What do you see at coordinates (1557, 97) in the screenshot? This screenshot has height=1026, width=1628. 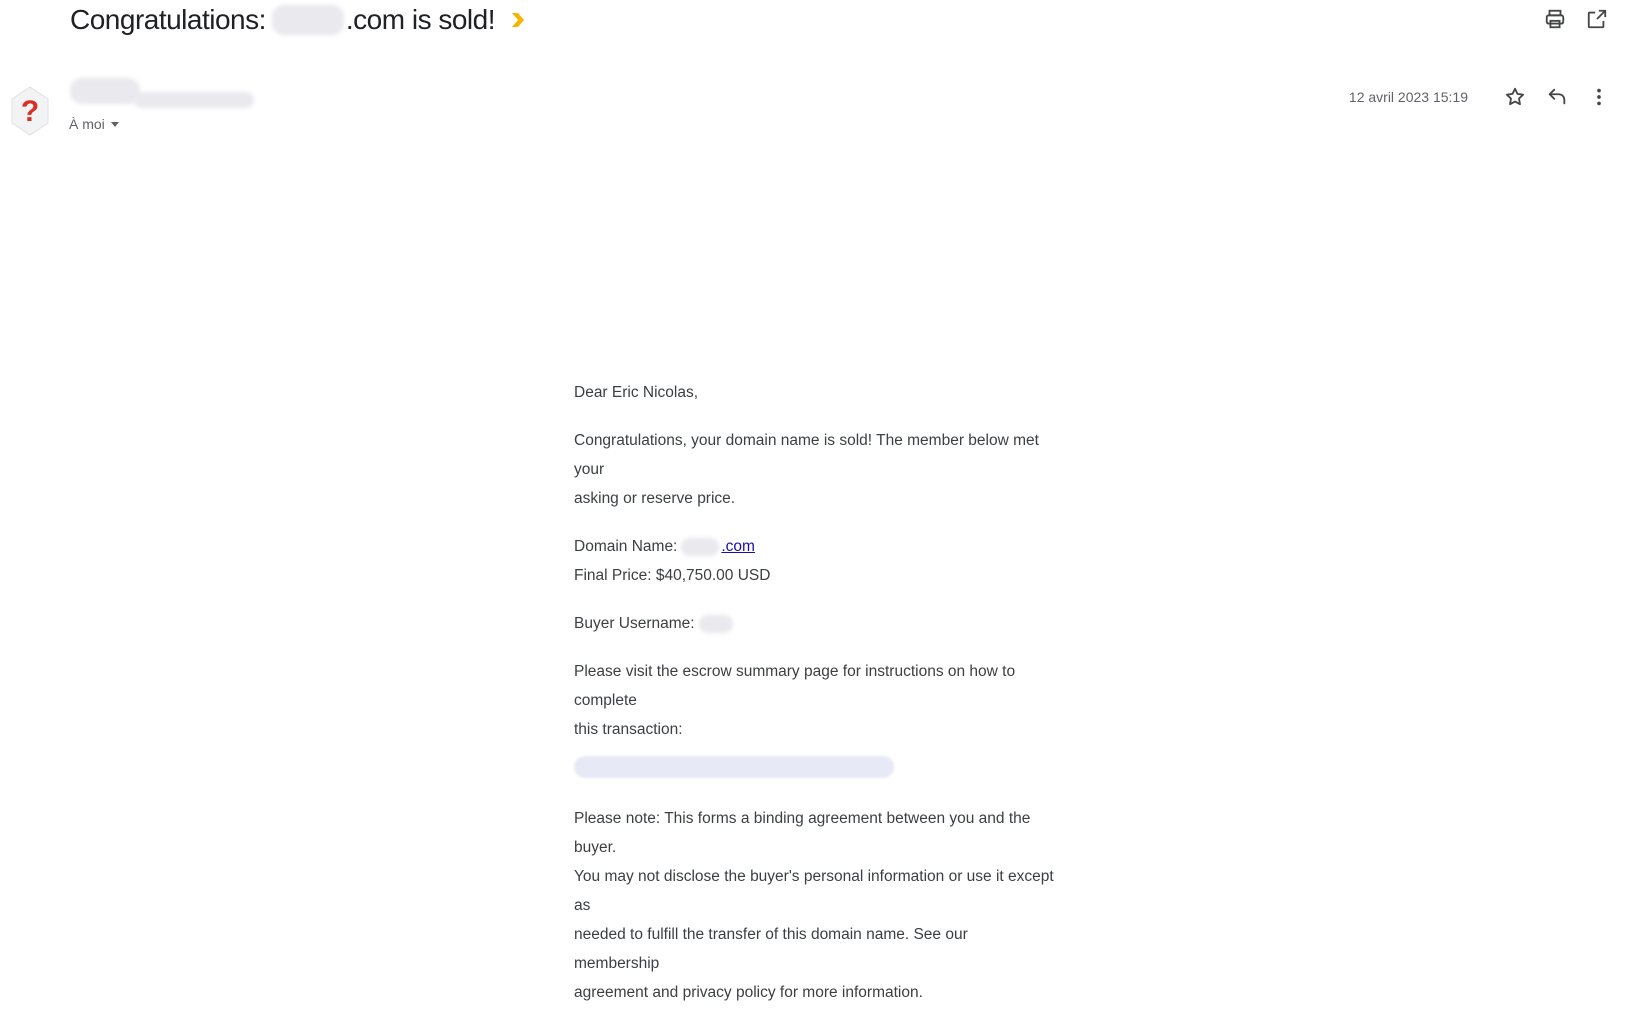 I see `reply-icon` at bounding box center [1557, 97].